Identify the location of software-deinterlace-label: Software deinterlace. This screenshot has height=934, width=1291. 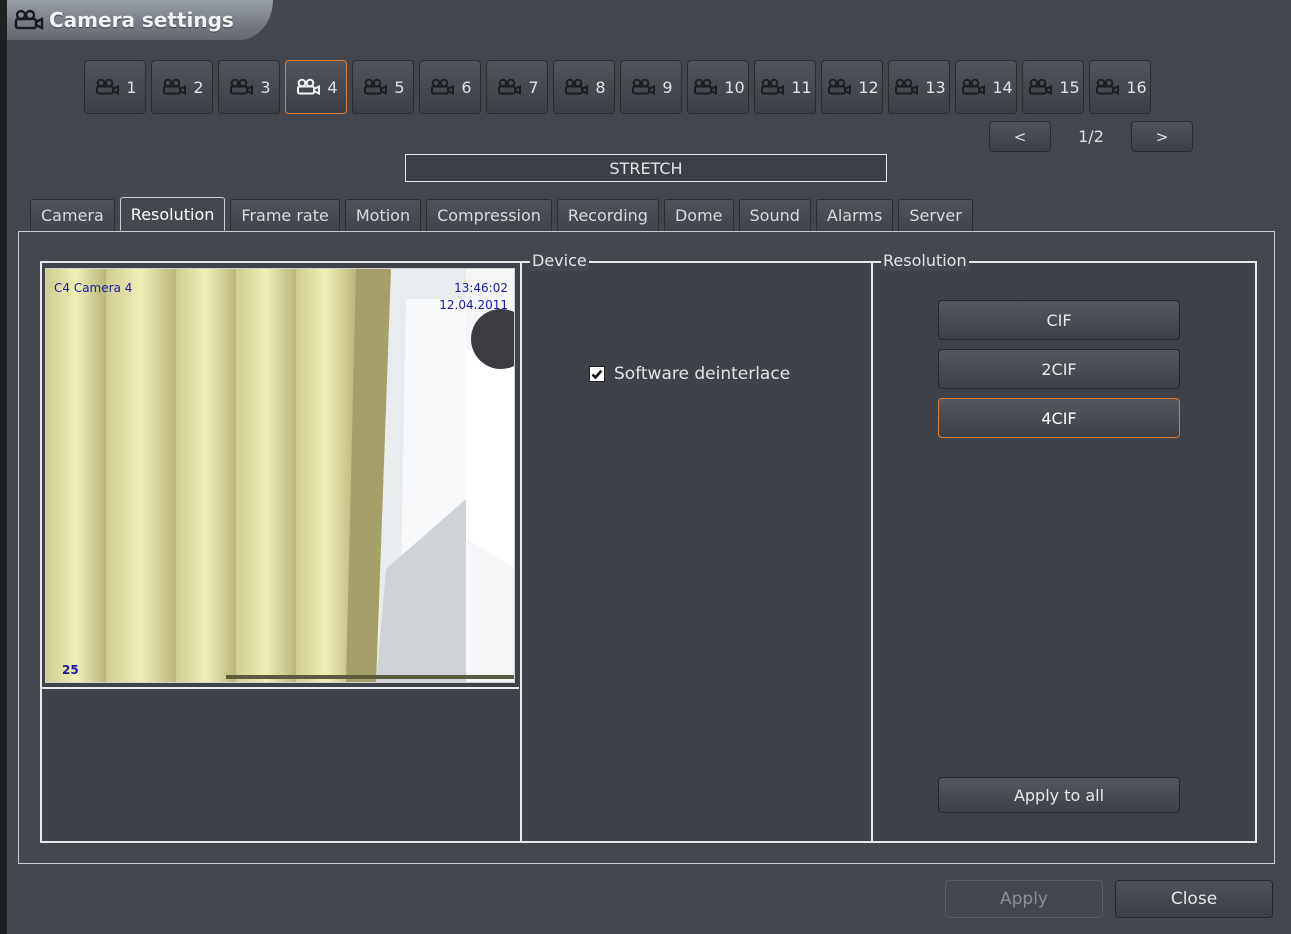
(702, 374).